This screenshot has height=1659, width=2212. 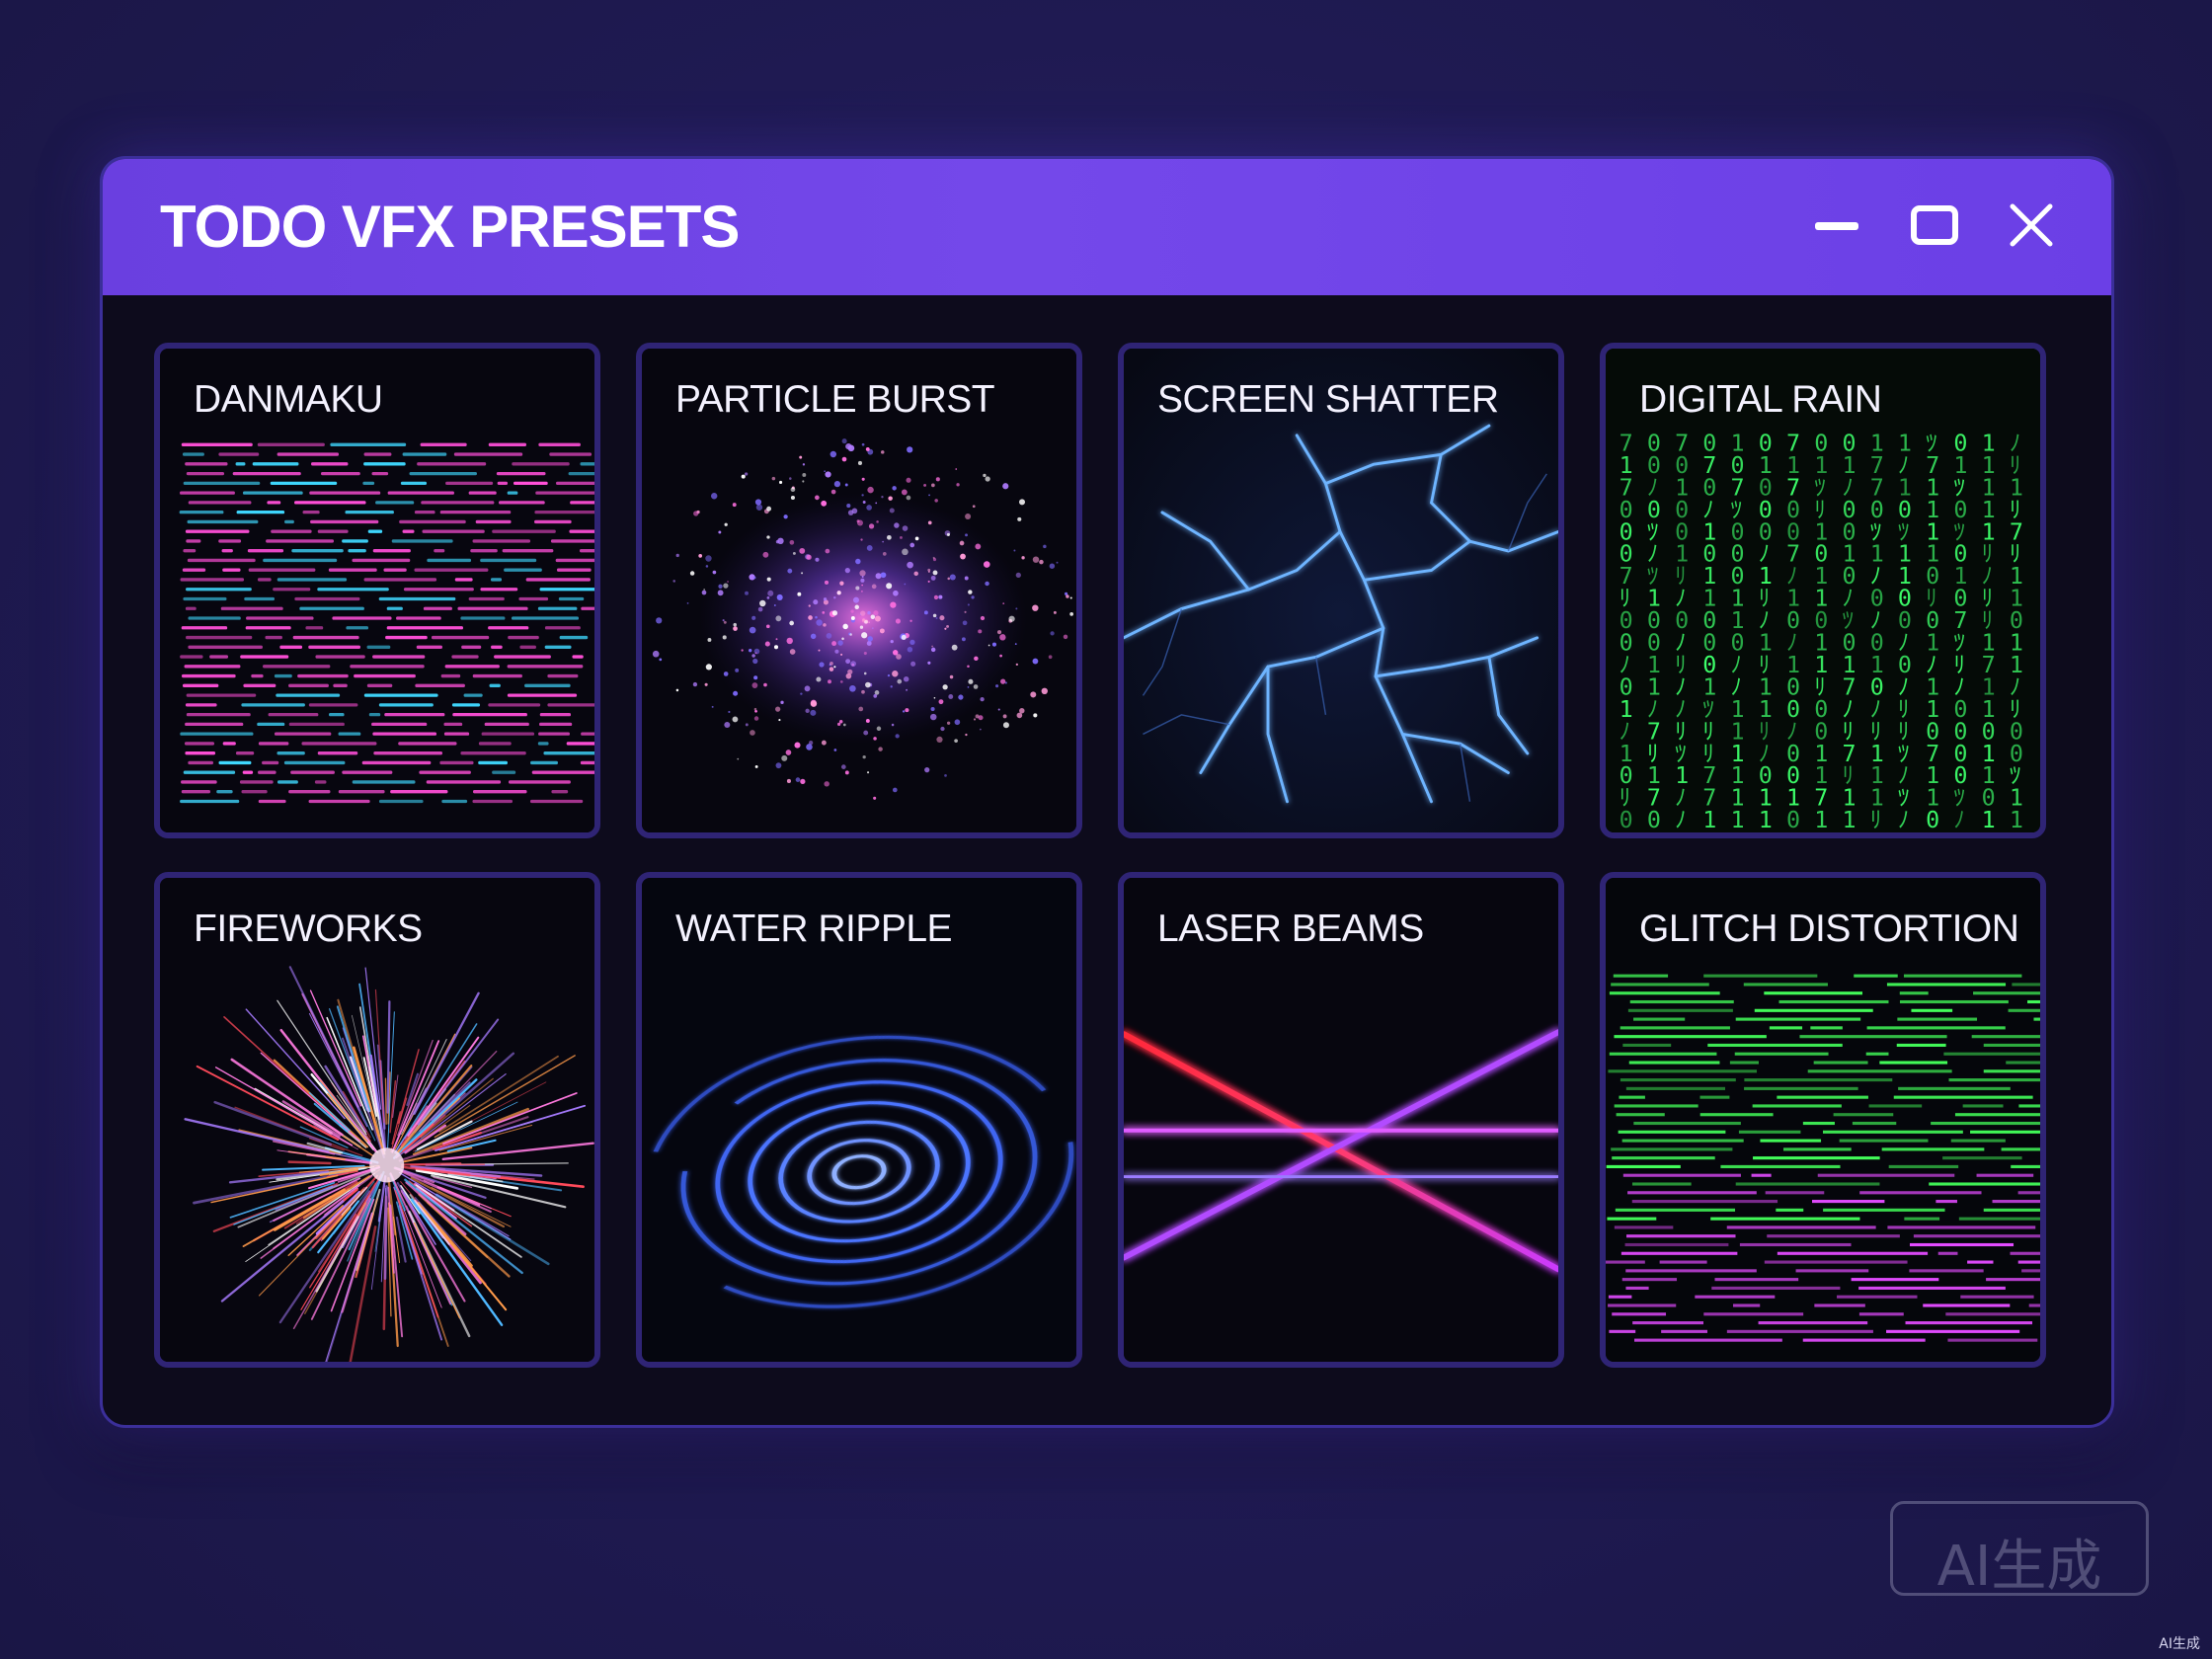 What do you see at coordinates (377, 1120) in the screenshot?
I see `preset-card-fireworks: FIREWORKS` at bounding box center [377, 1120].